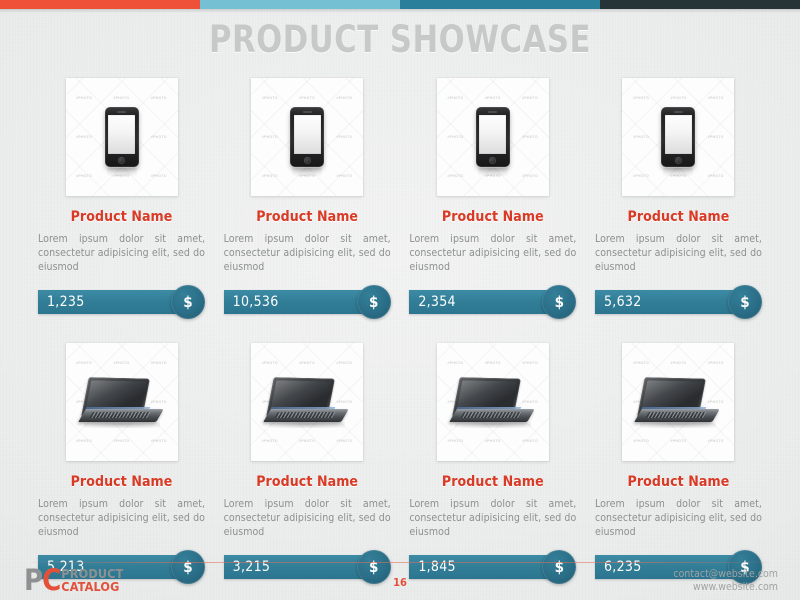 The image size is (800, 600). What do you see at coordinates (437, 302) in the screenshot?
I see `price-value: 2,354` at bounding box center [437, 302].